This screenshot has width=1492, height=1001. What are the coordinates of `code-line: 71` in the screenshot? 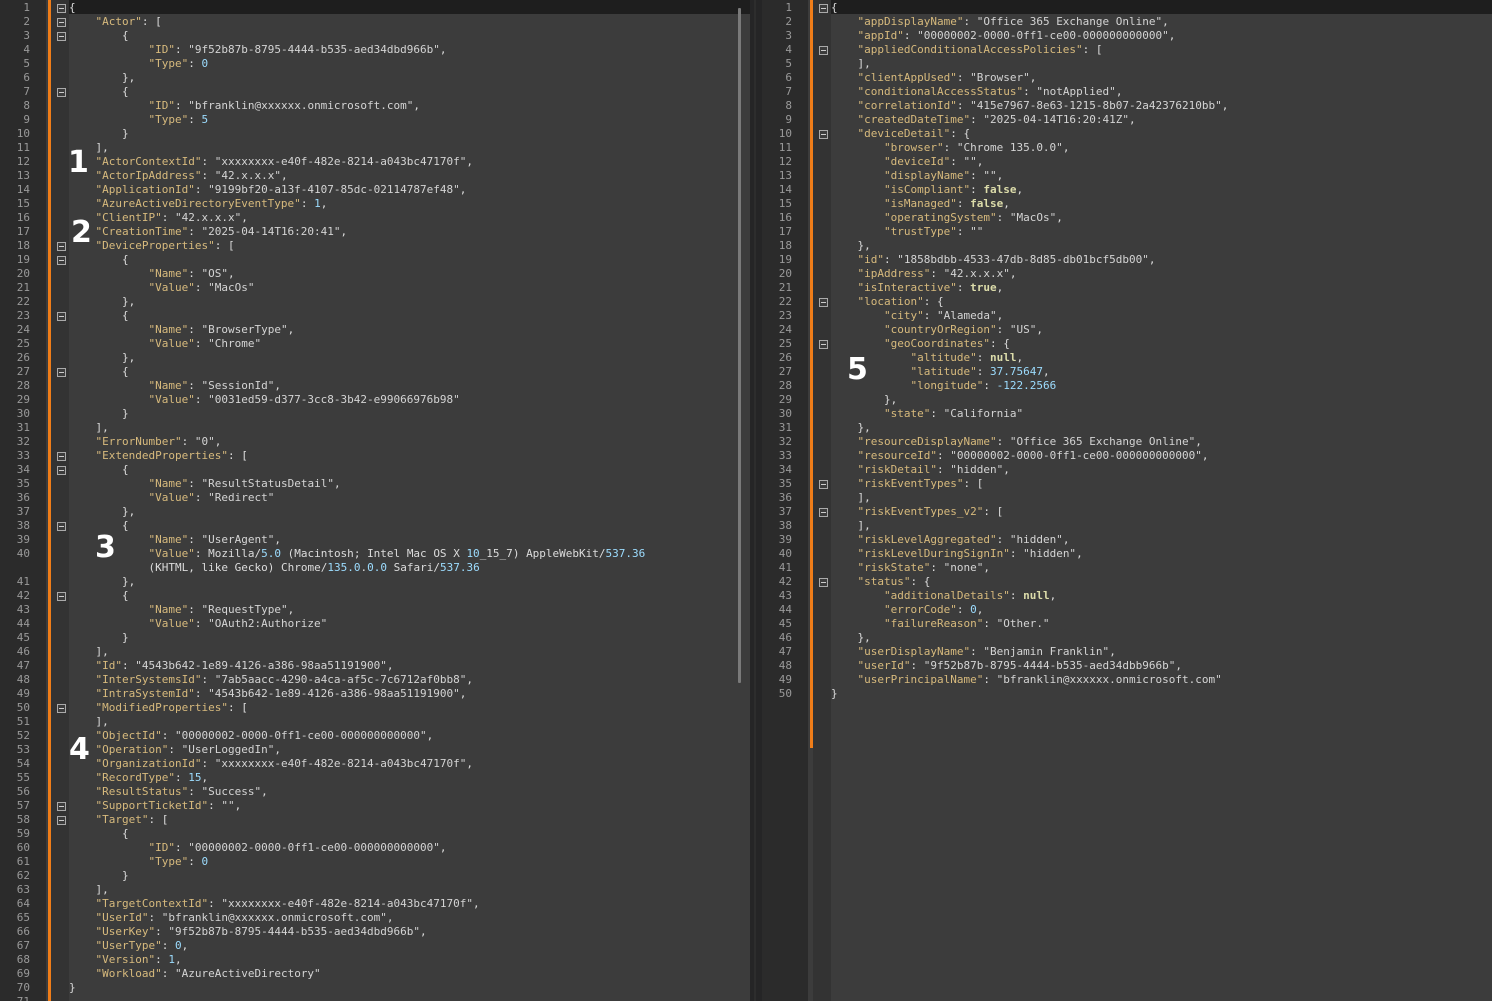 It's located at (375, 998).